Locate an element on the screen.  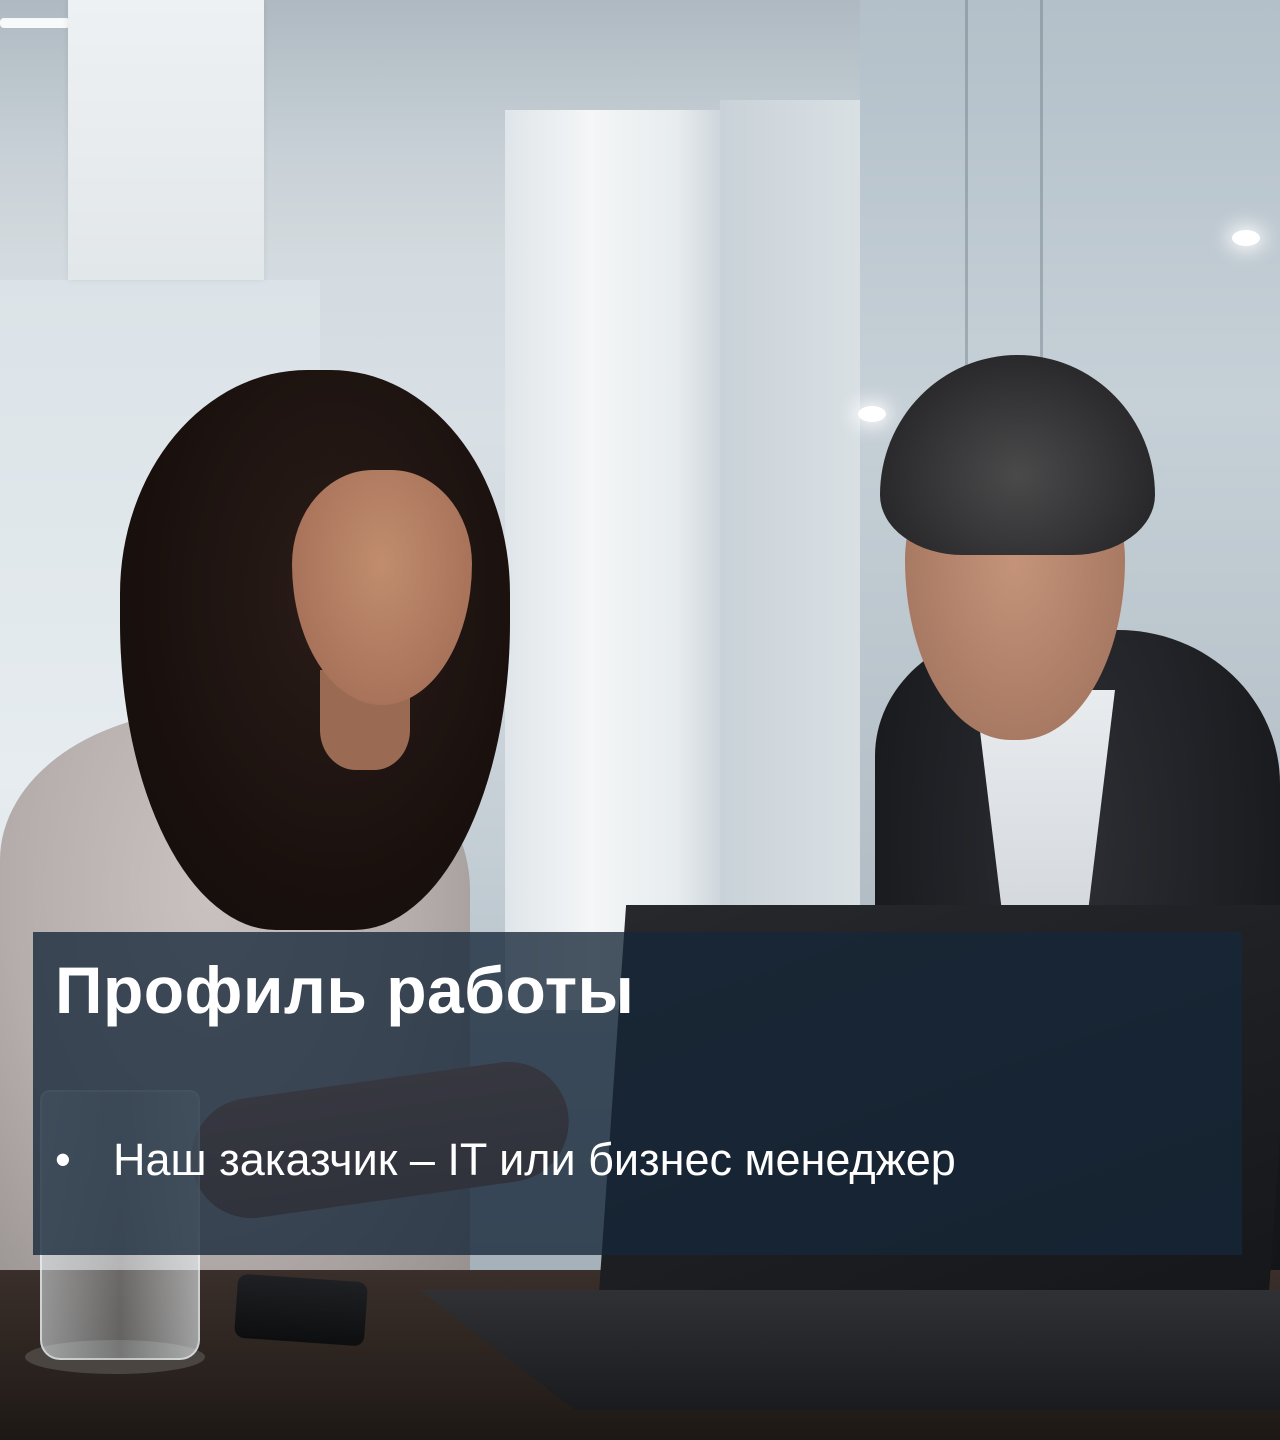
bullet-item: • Наш заказчик – IT или бизнес менеджер is located at coordinates (505, 1160).